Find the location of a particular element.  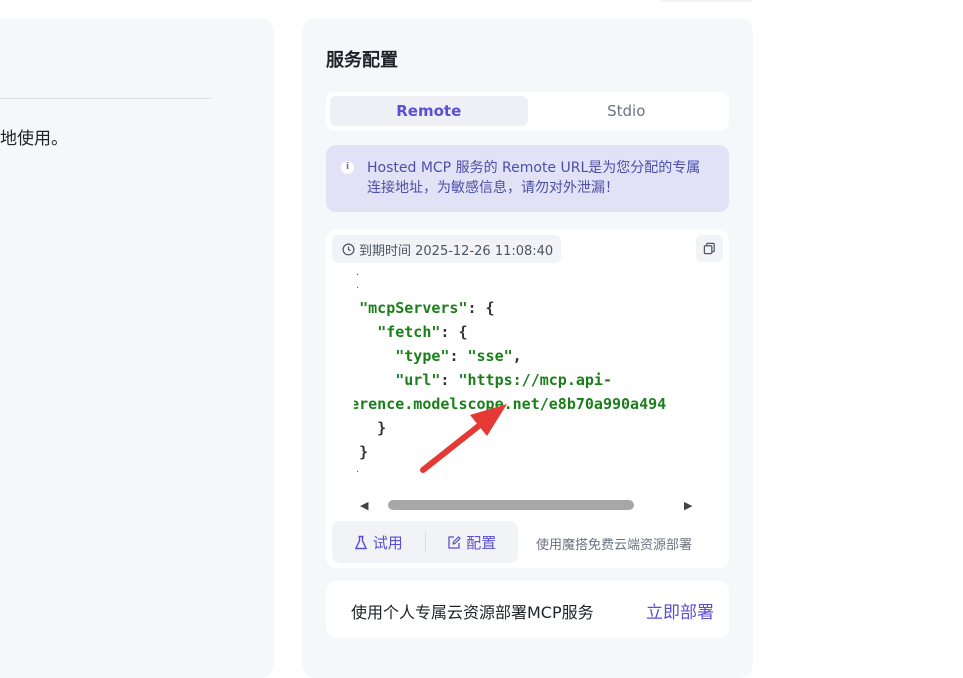

try-button: 试用 is located at coordinates (378, 542).